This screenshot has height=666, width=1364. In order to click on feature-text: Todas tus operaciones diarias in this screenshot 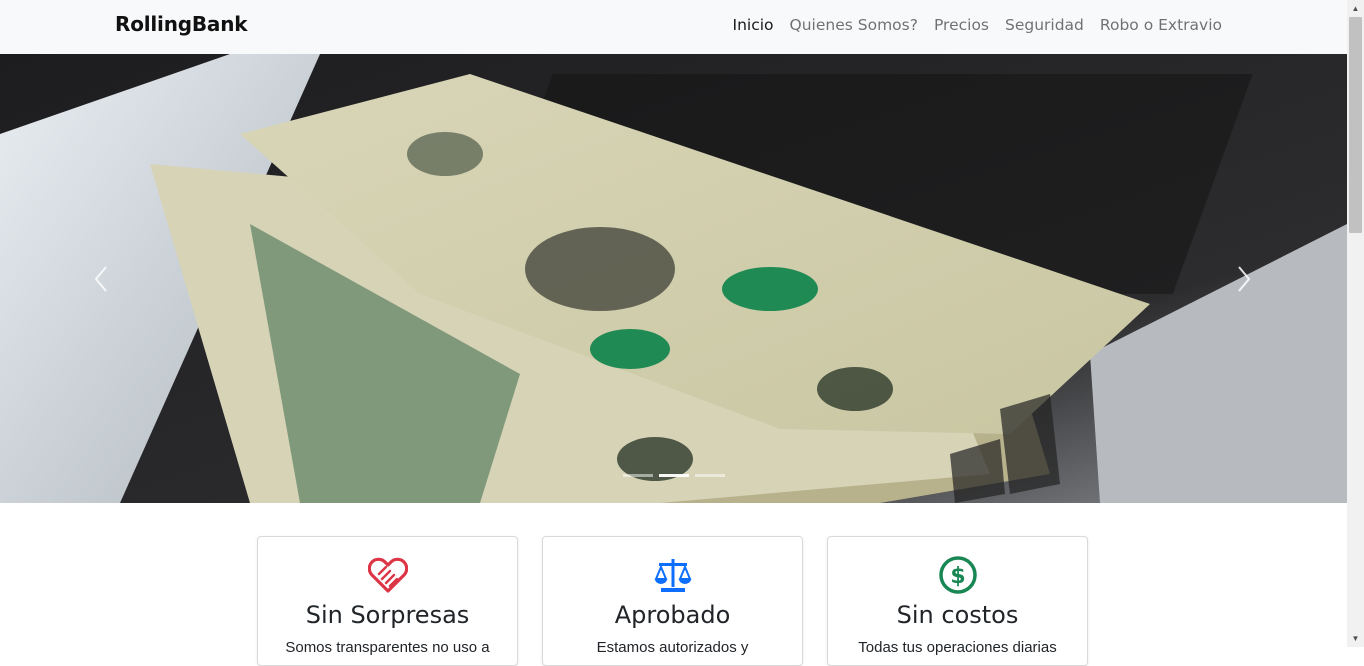, I will do `click(957, 647)`.